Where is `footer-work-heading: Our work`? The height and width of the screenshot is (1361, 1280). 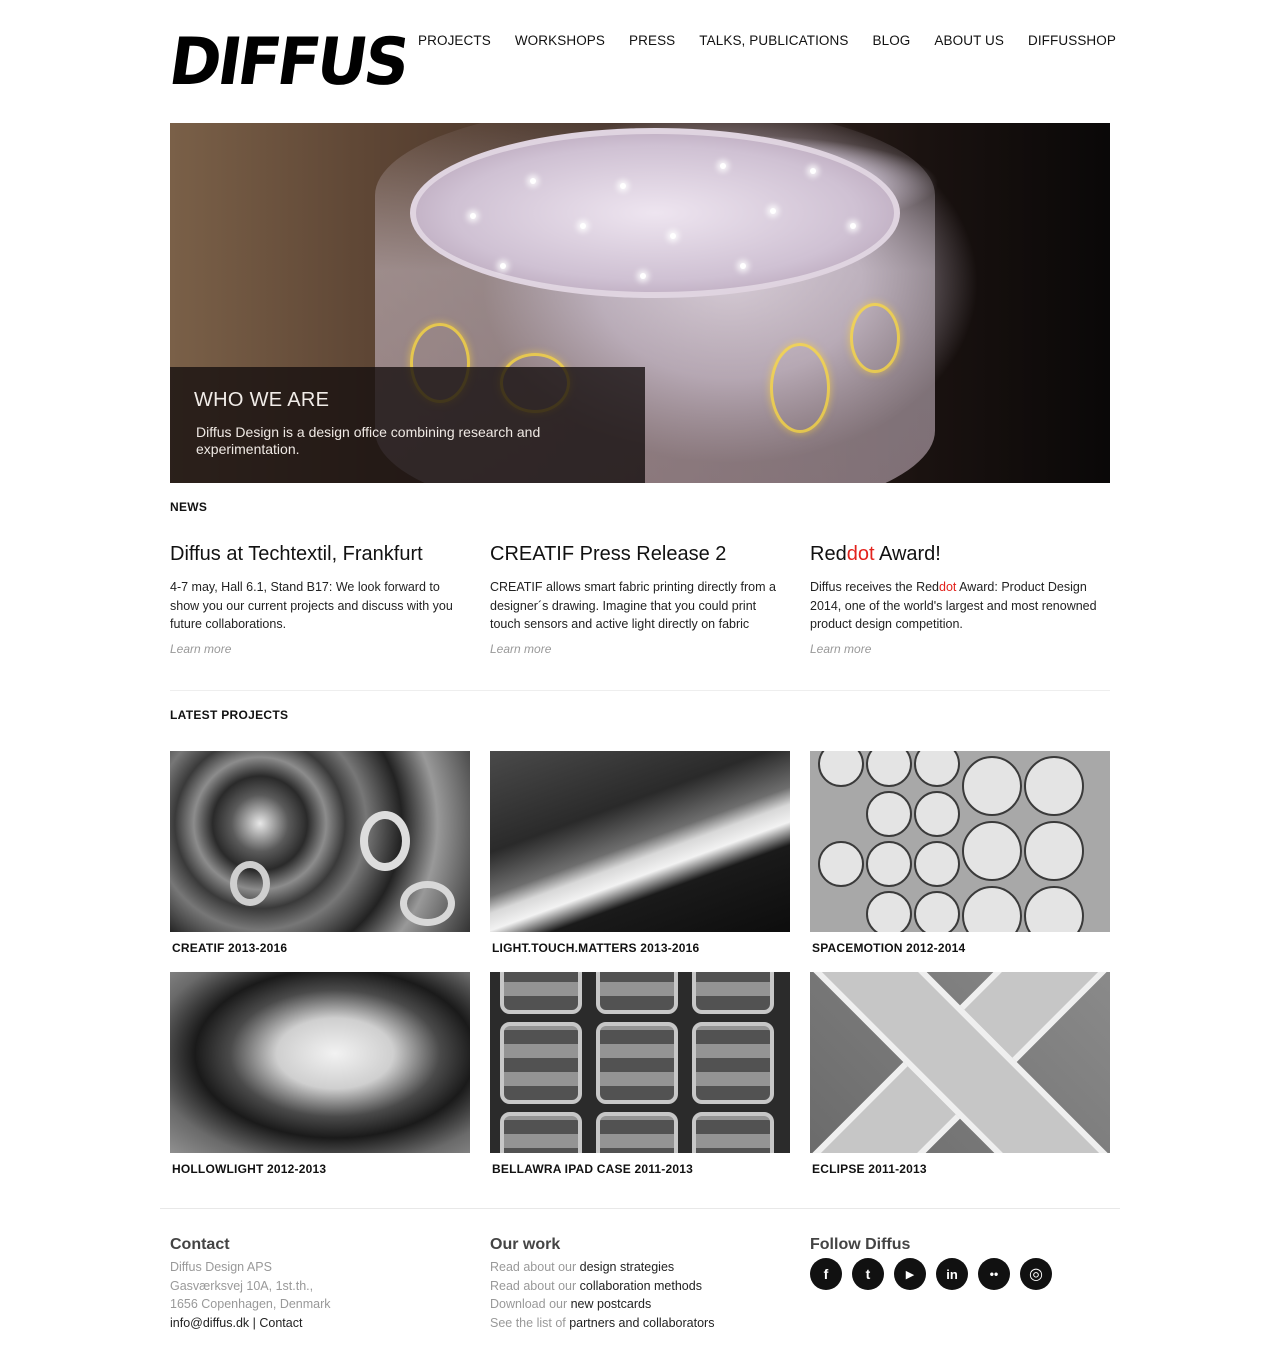 footer-work-heading: Our work is located at coordinates (525, 1244).